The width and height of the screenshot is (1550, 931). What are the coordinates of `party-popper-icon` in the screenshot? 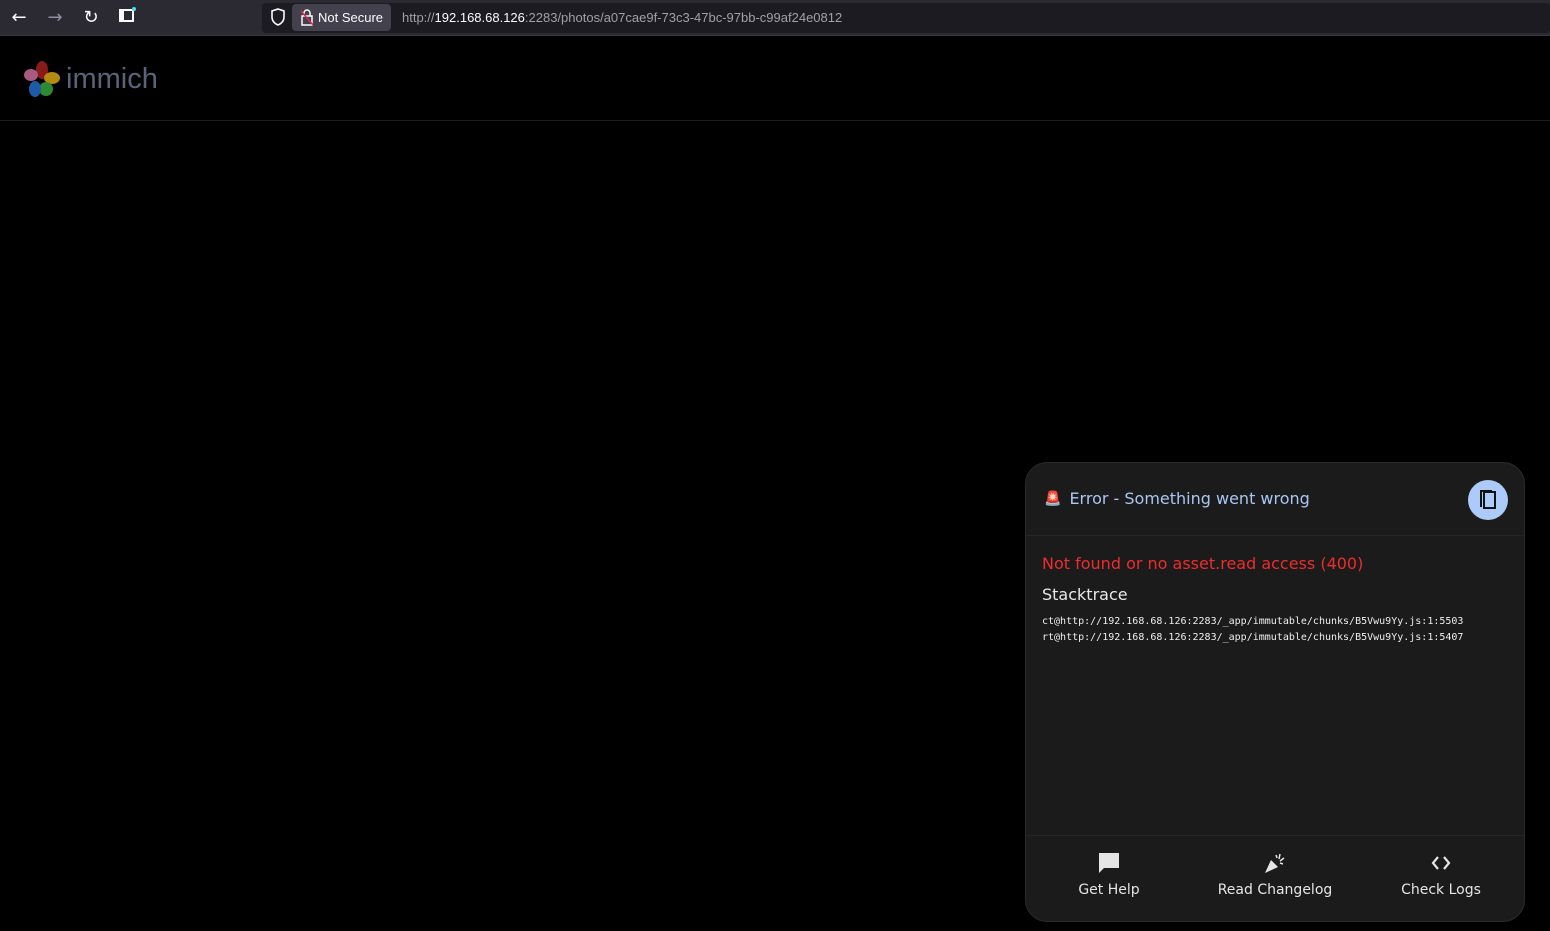 It's located at (1275, 863).